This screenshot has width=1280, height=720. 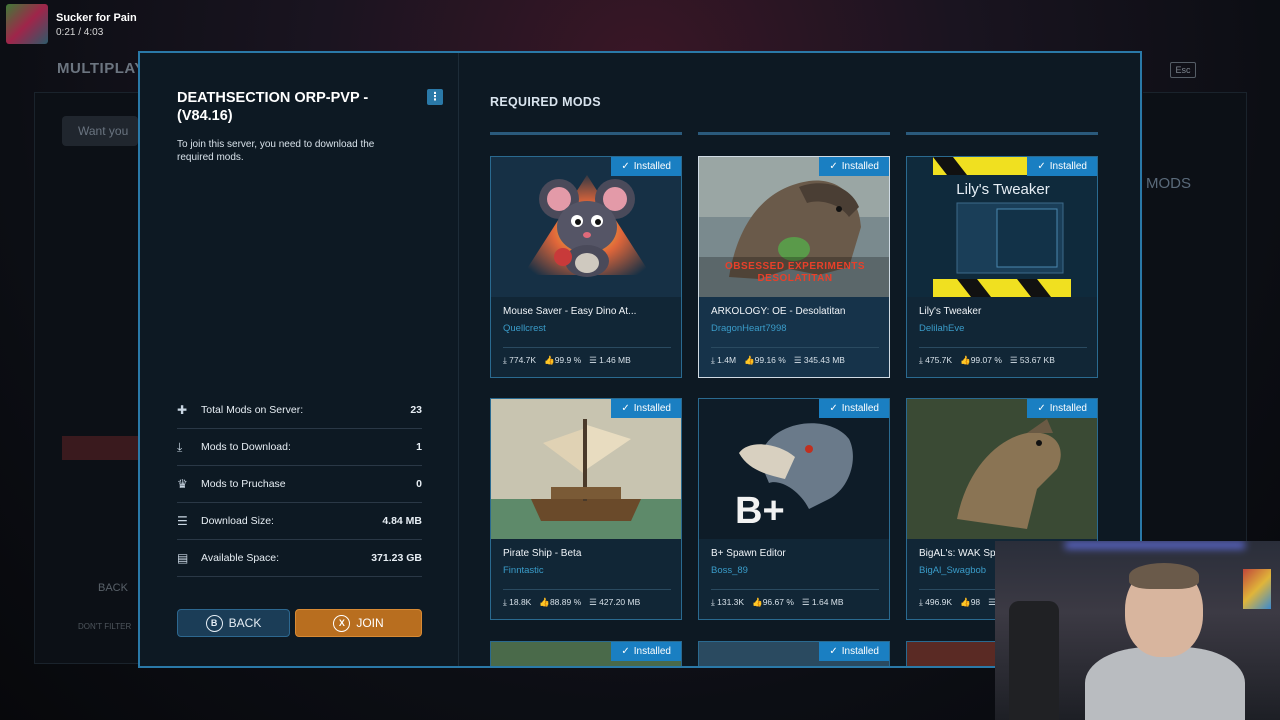 What do you see at coordinates (749, 328) in the screenshot?
I see `mod-author-link: DragonHeart7998` at bounding box center [749, 328].